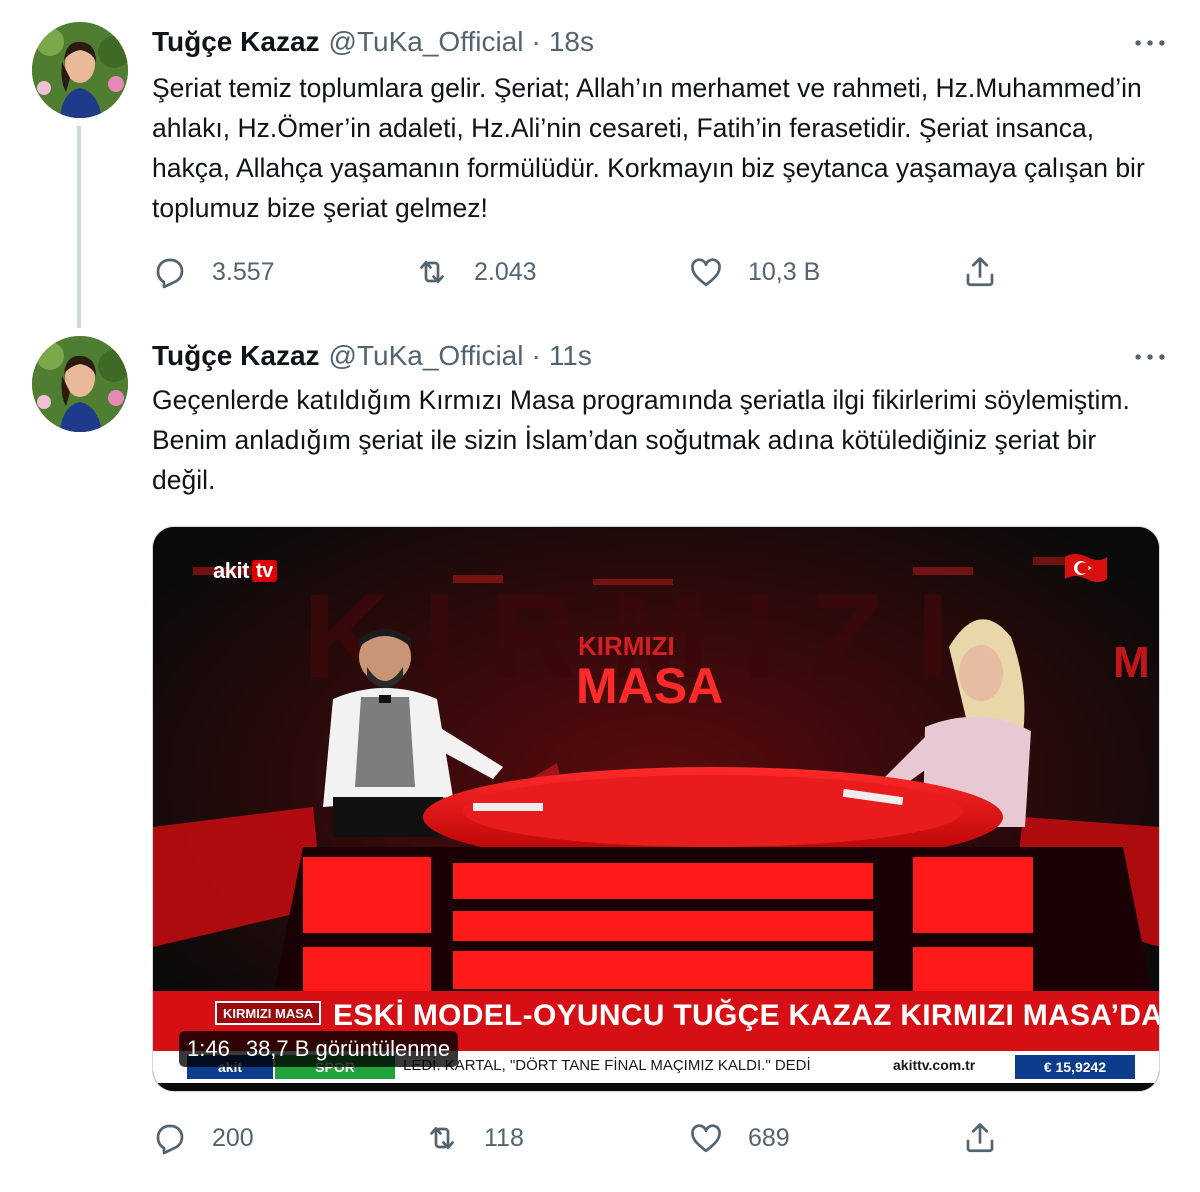  Describe the element at coordinates (1131, 662) in the screenshot. I see `svg-text: M` at that location.